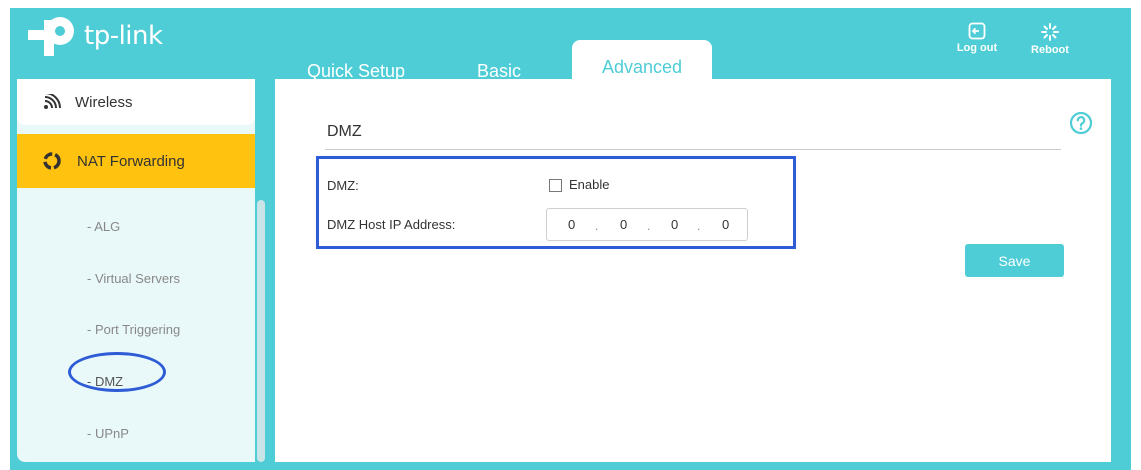  What do you see at coordinates (589, 184) in the screenshot?
I see `enable-label: Enable` at bounding box center [589, 184].